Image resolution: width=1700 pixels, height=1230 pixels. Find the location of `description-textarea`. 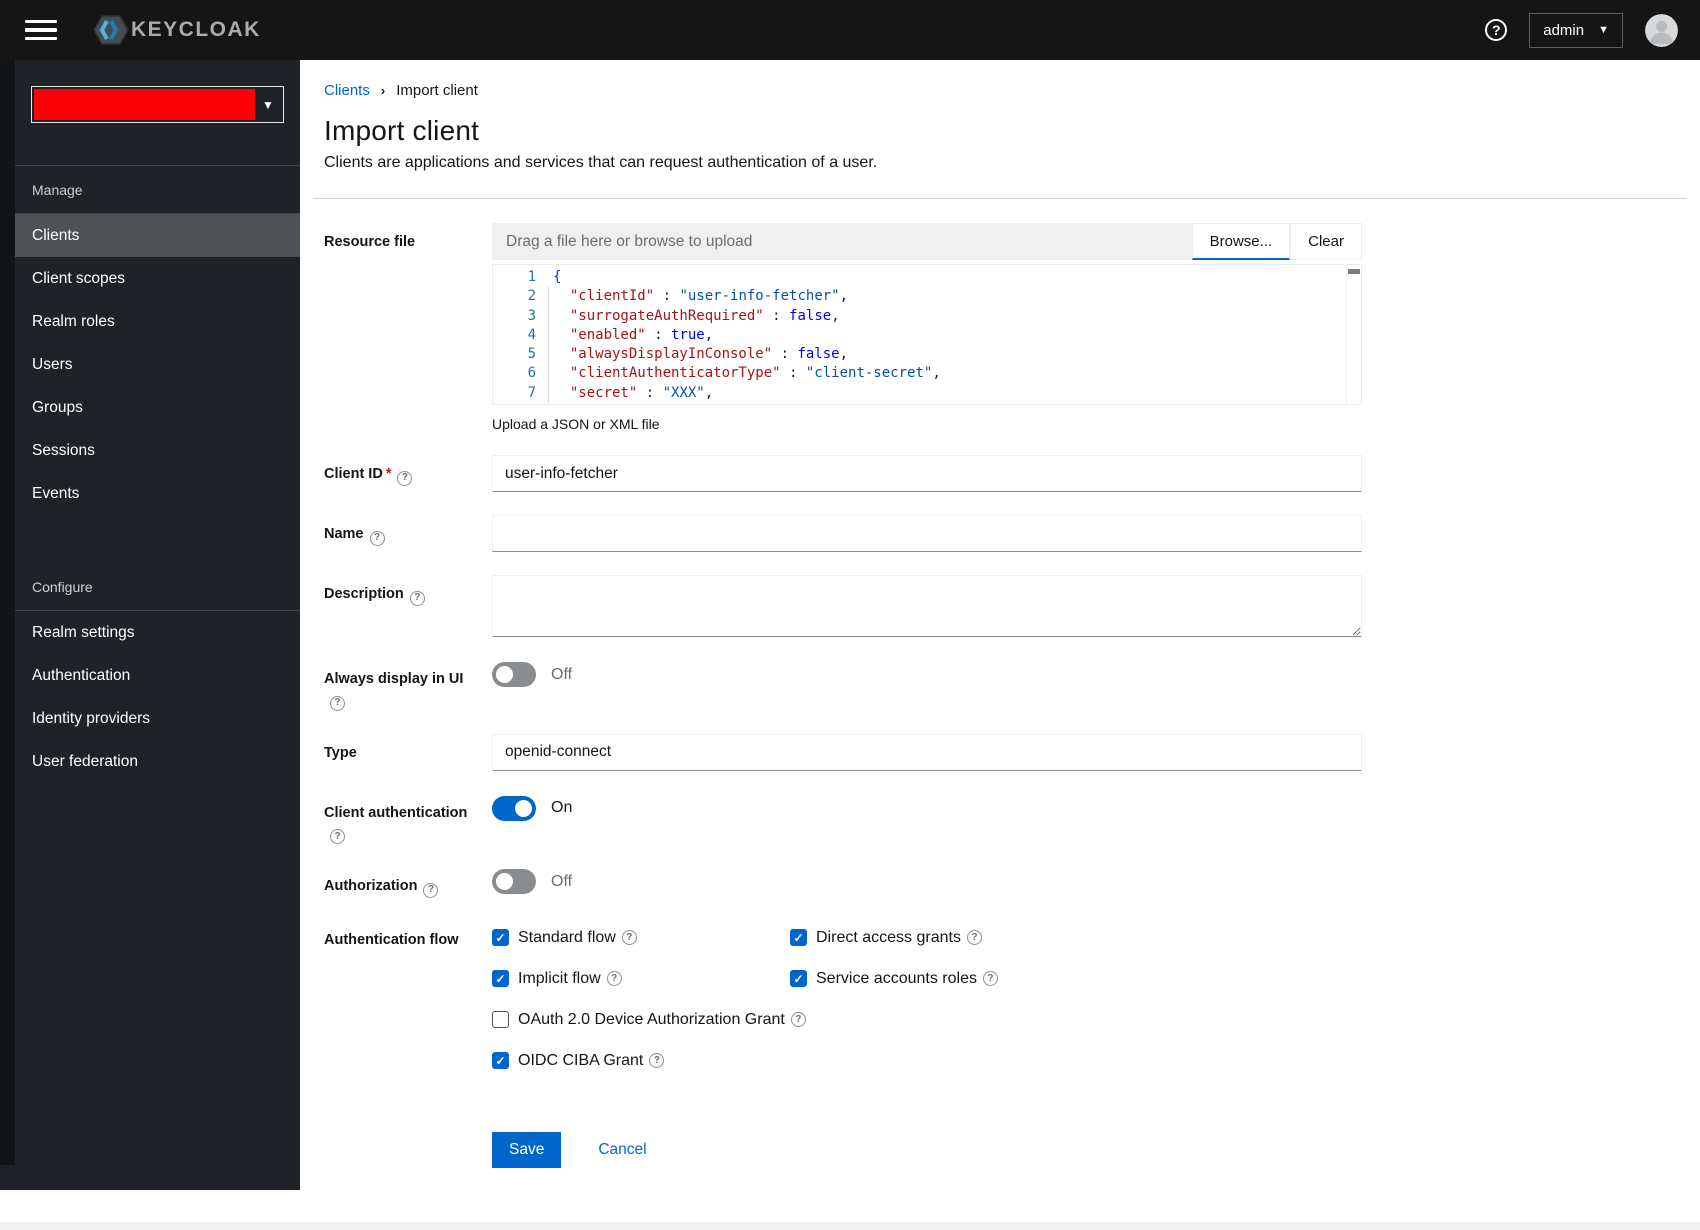

description-textarea is located at coordinates (927, 606).